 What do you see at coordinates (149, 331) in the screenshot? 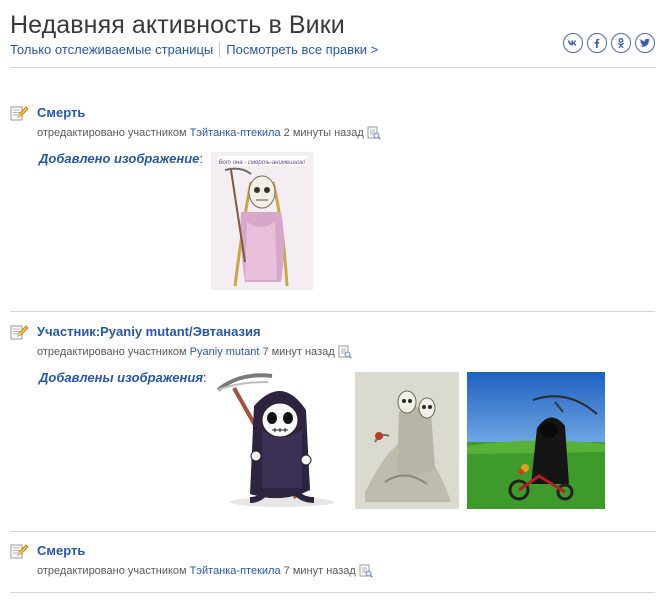
I see `entry-title-link: Участник:Pyaniy mutant/Эвтаназия` at bounding box center [149, 331].